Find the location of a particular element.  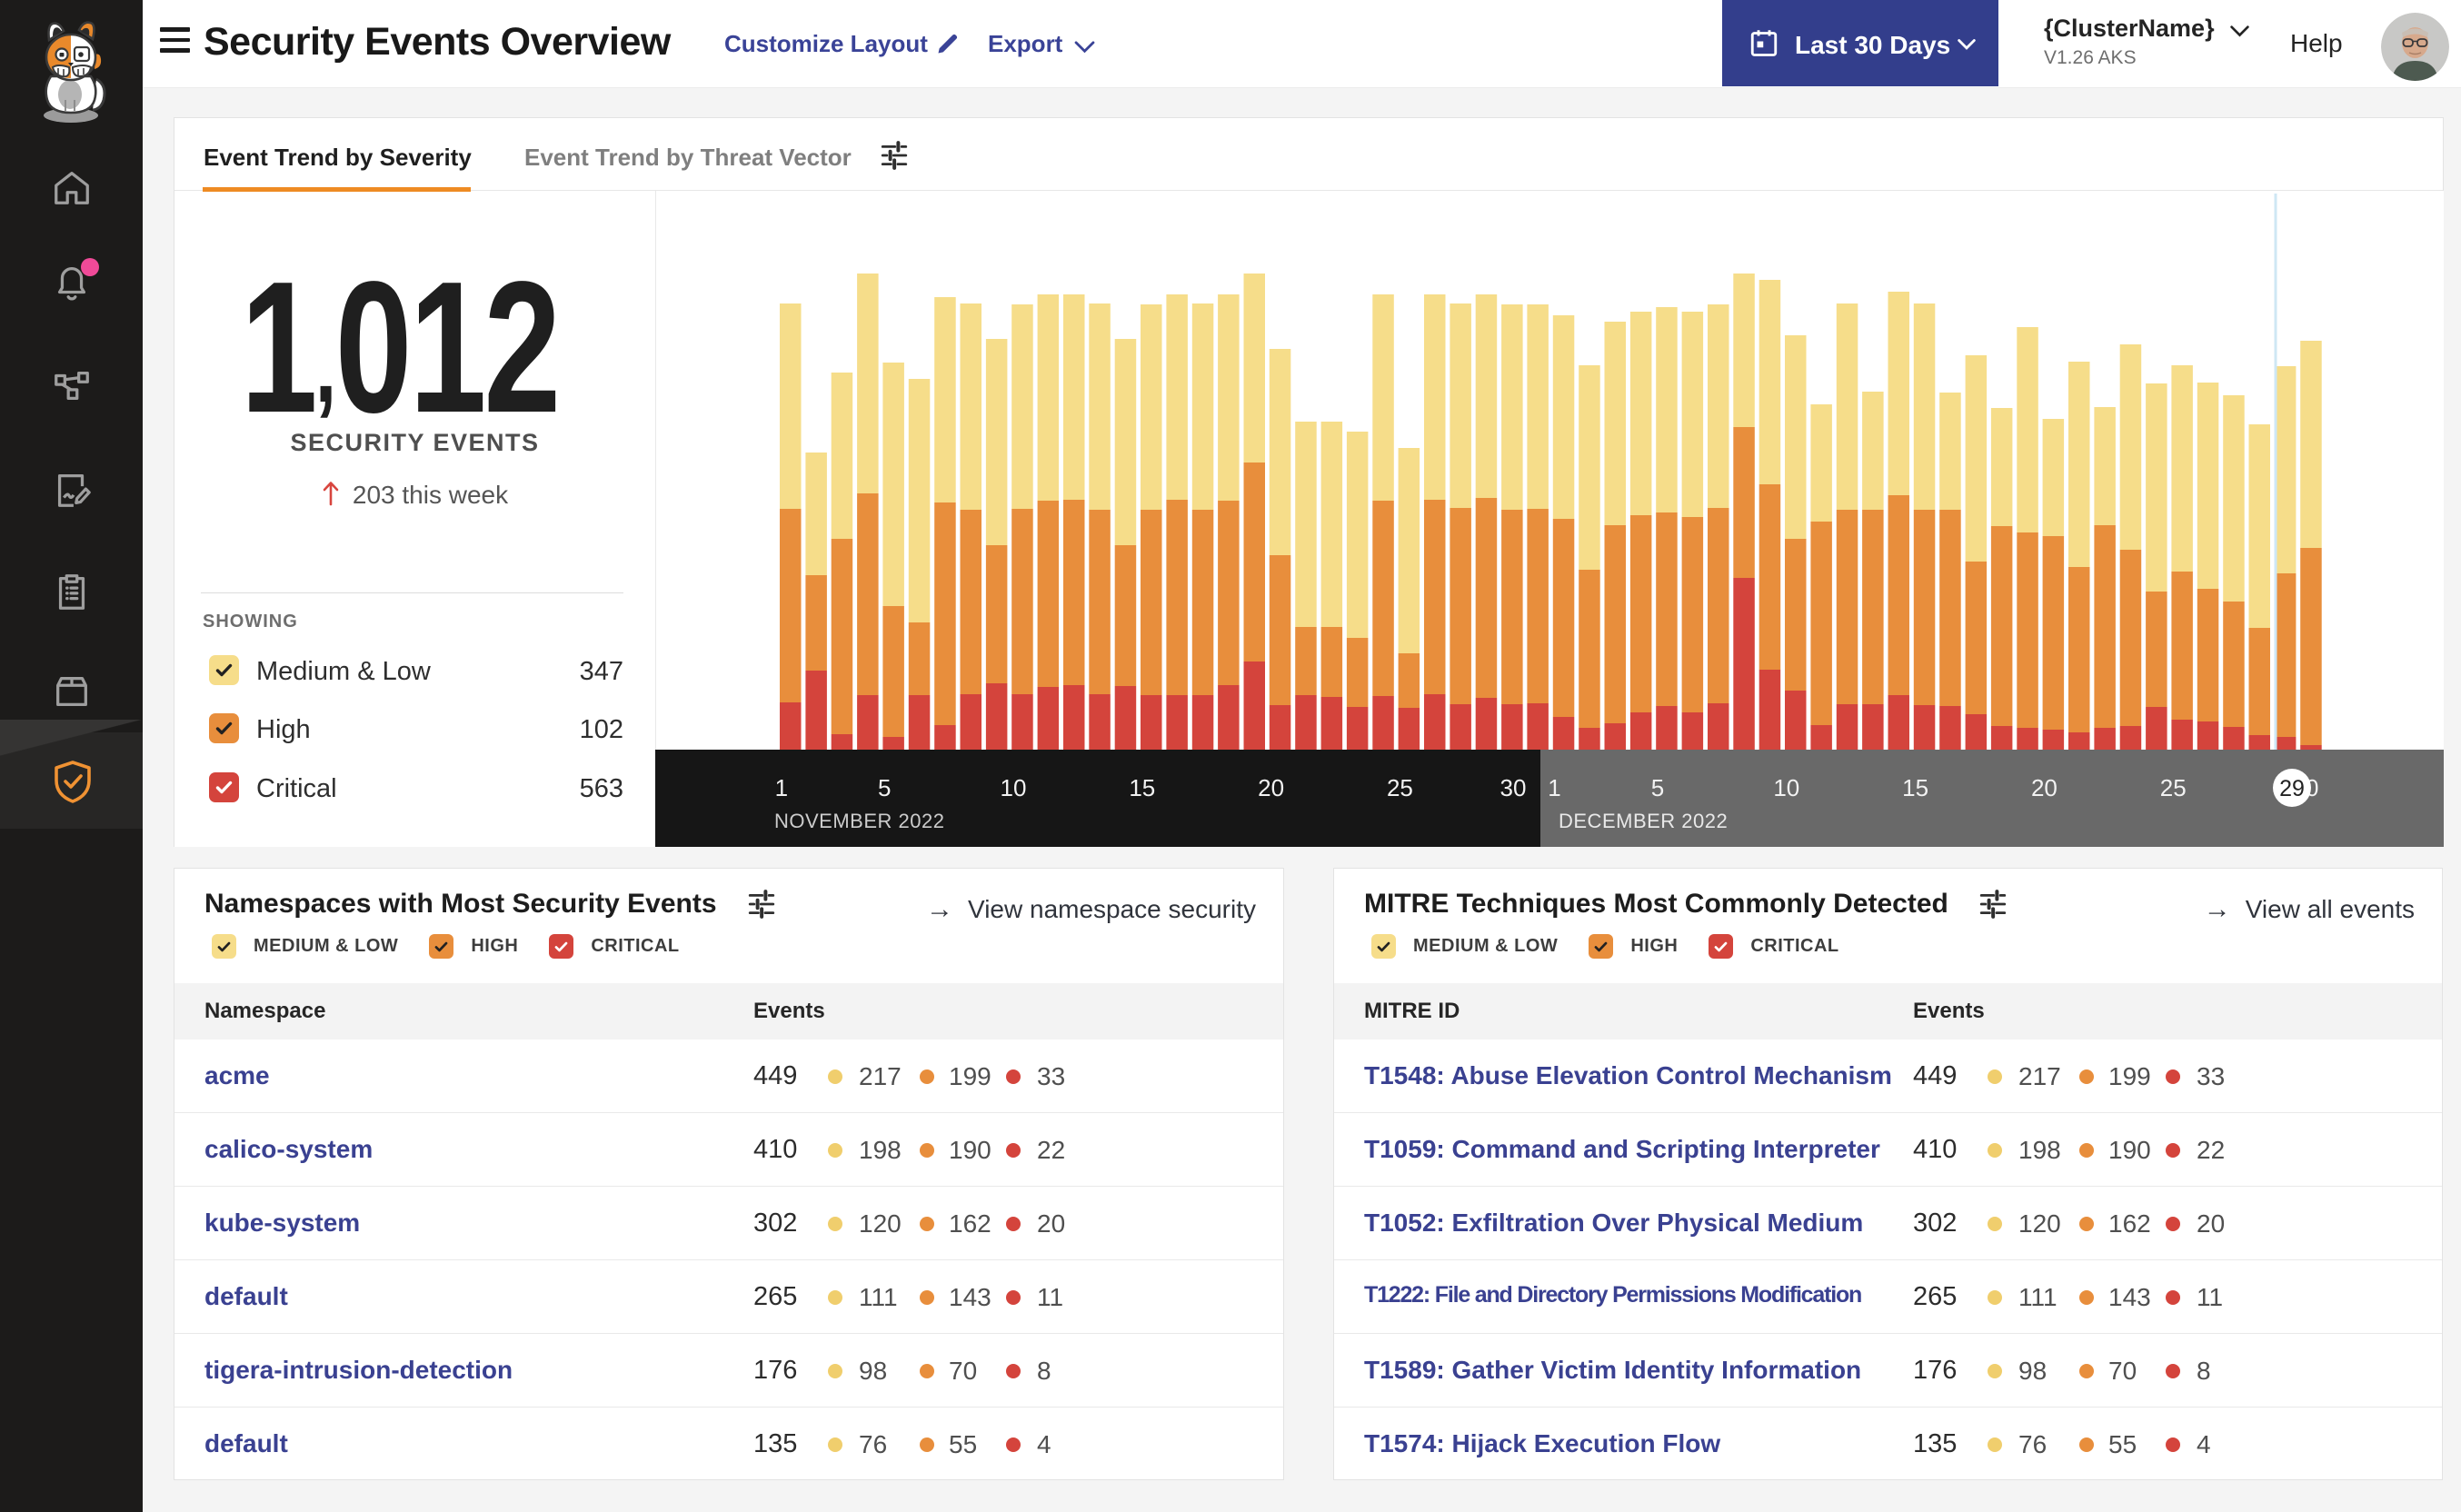

svg-text: 29 is located at coordinates (2292, 788).